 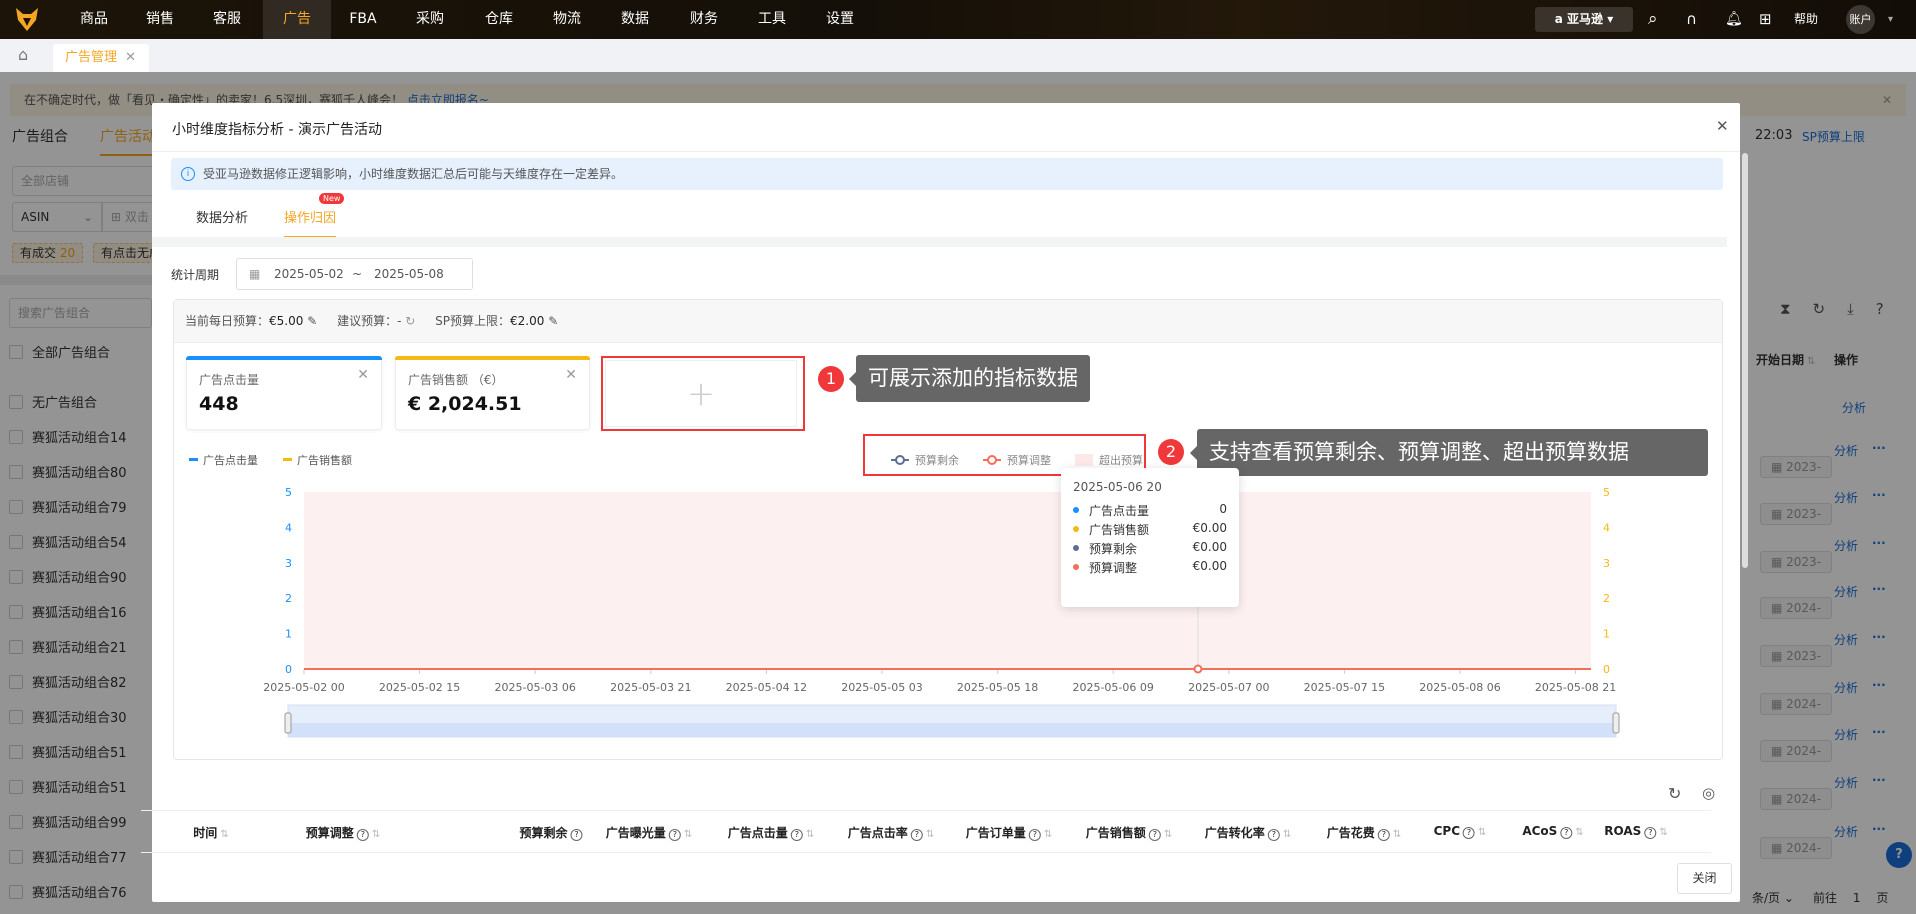 I want to click on nav-item: 广告, so click(x=297, y=19).